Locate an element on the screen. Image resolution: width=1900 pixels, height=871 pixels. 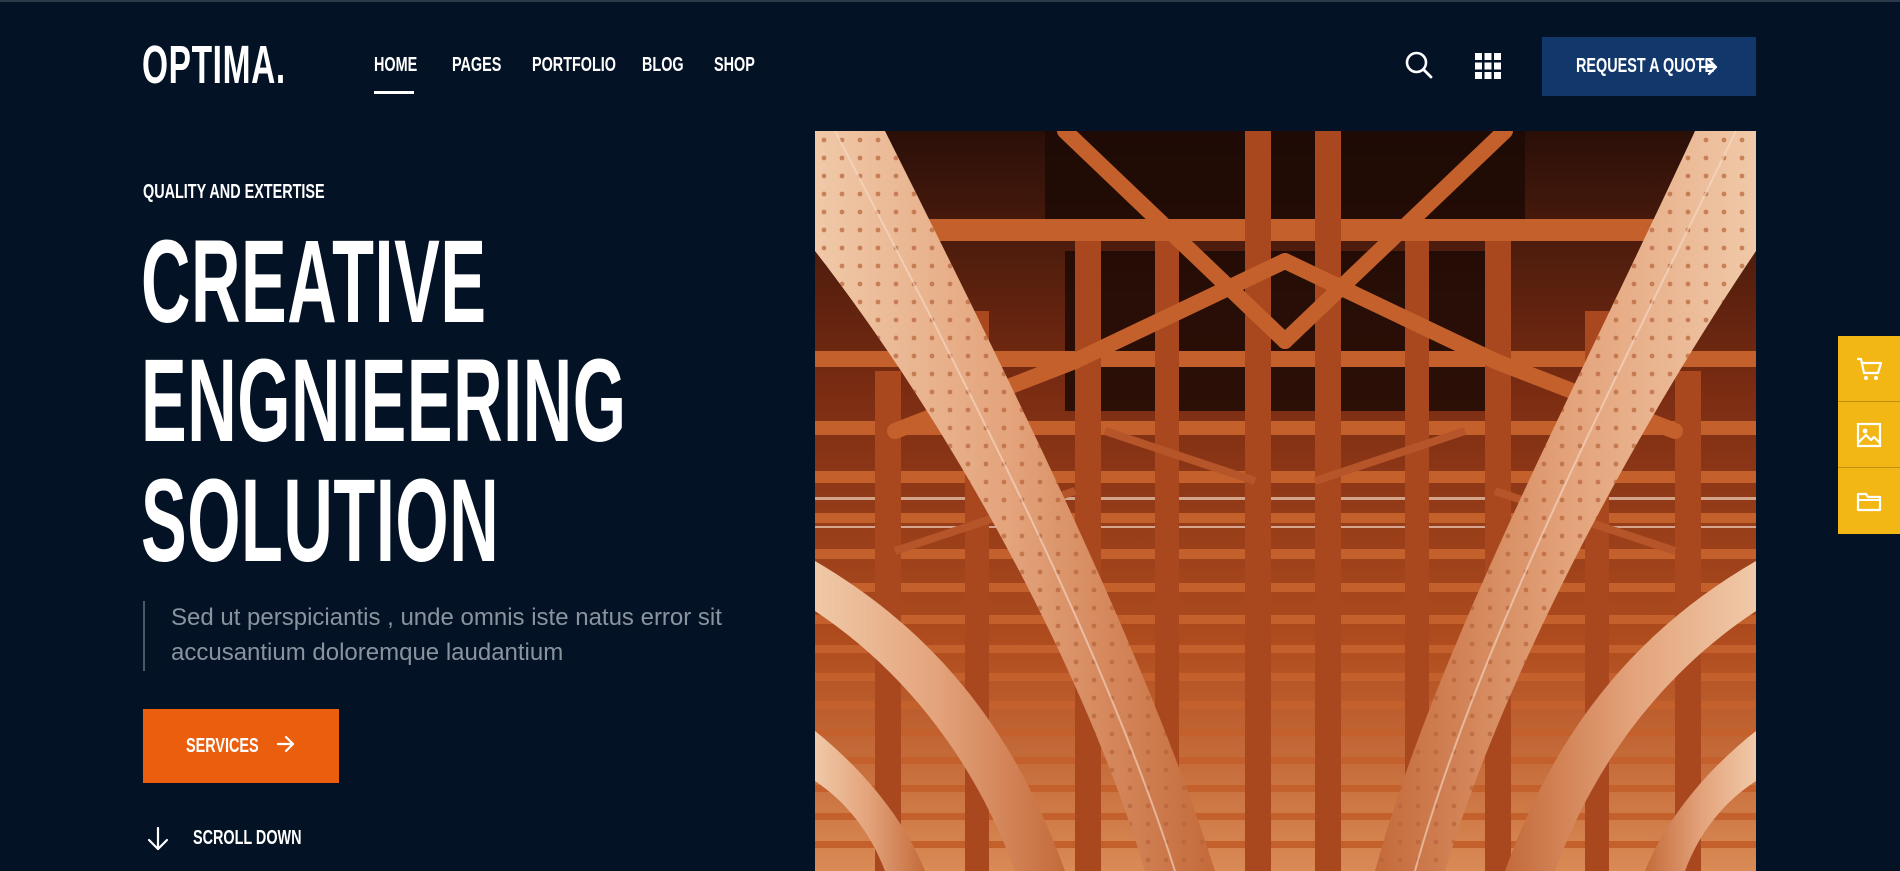
nav-item-pages: PAGES is located at coordinates (492, 65).